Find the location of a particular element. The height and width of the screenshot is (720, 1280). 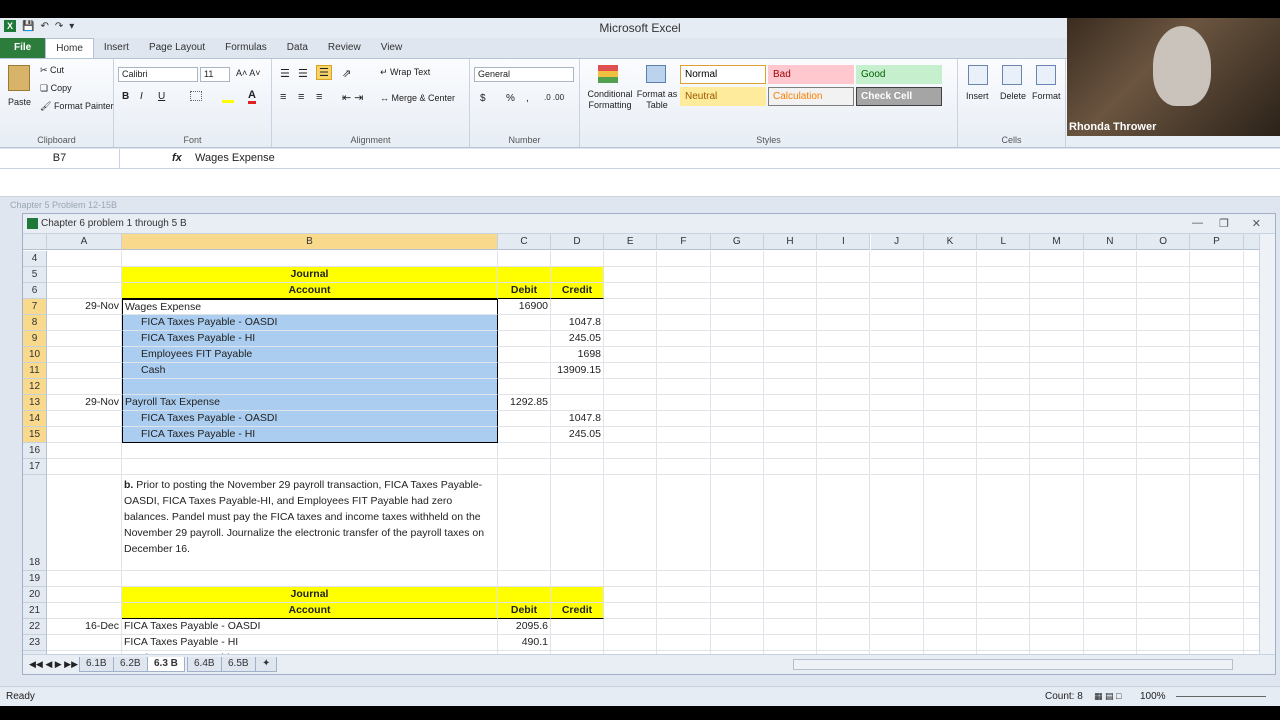

cell-style-good: Good is located at coordinates (899, 74).